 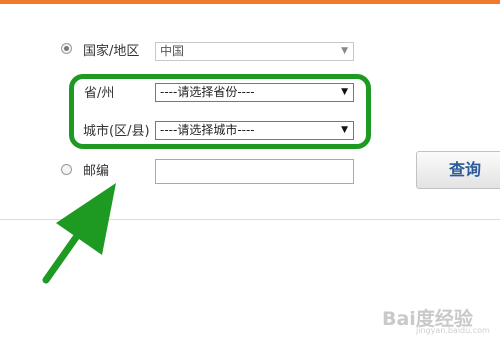 What do you see at coordinates (79, 233) in the screenshot?
I see `arrow-icon` at bounding box center [79, 233].